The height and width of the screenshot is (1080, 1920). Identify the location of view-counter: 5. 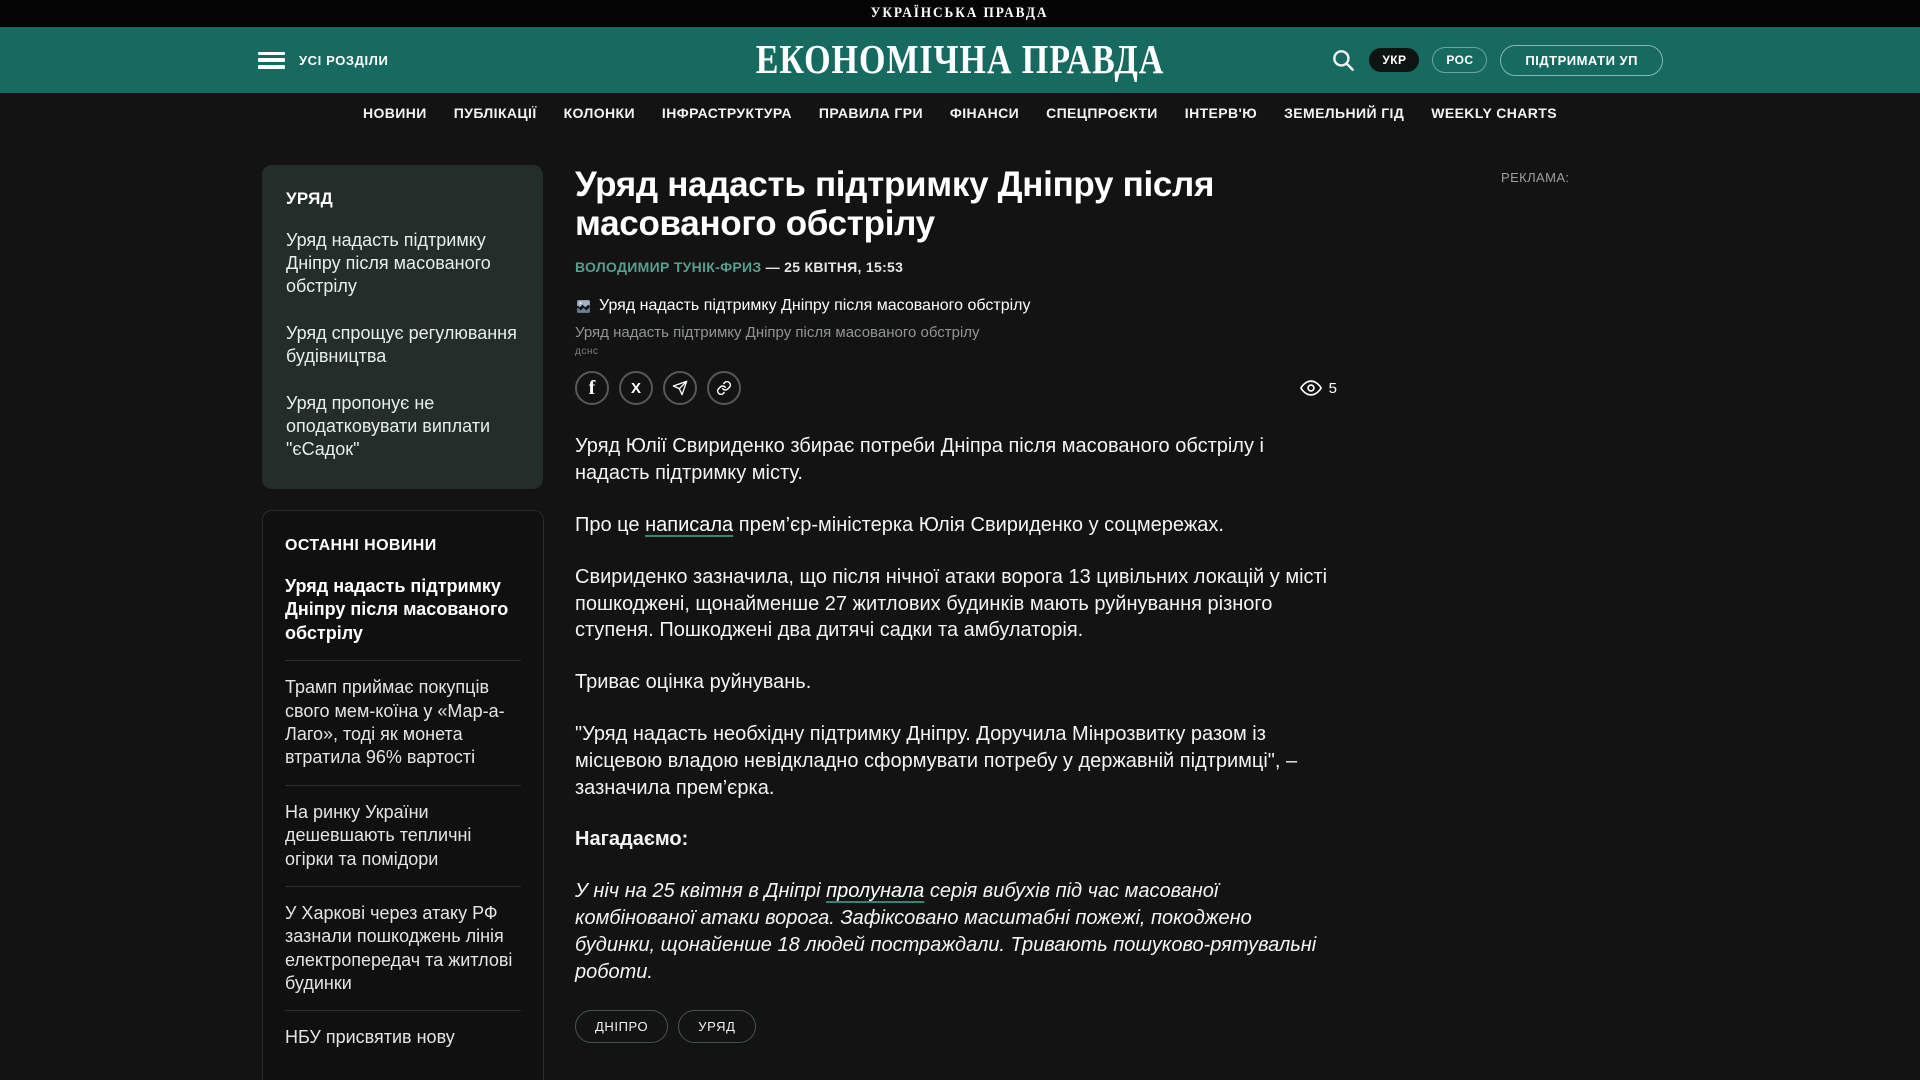
(1318, 388).